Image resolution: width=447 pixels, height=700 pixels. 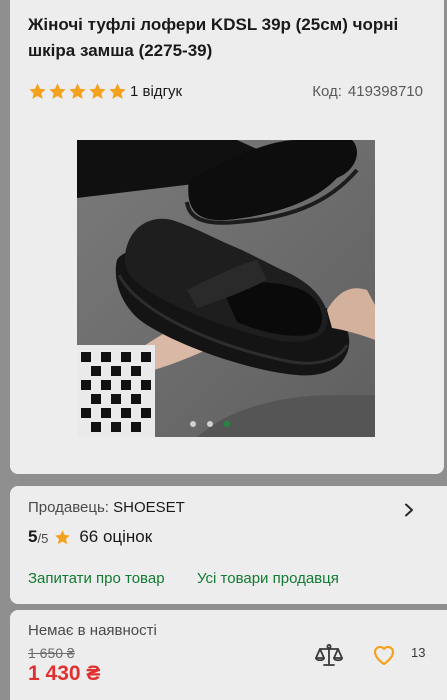 I want to click on old-price: 1 650 ₴, so click(x=51, y=653).